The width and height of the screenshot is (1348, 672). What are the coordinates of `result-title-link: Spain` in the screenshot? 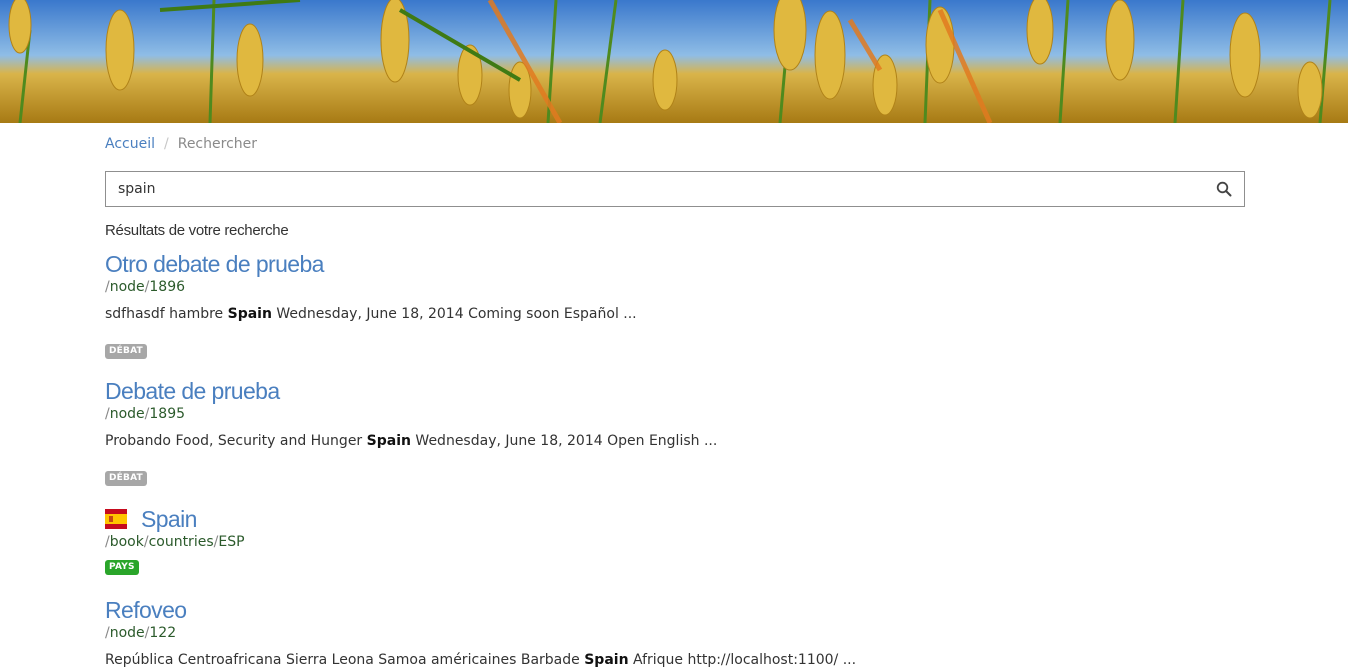 It's located at (675, 519).